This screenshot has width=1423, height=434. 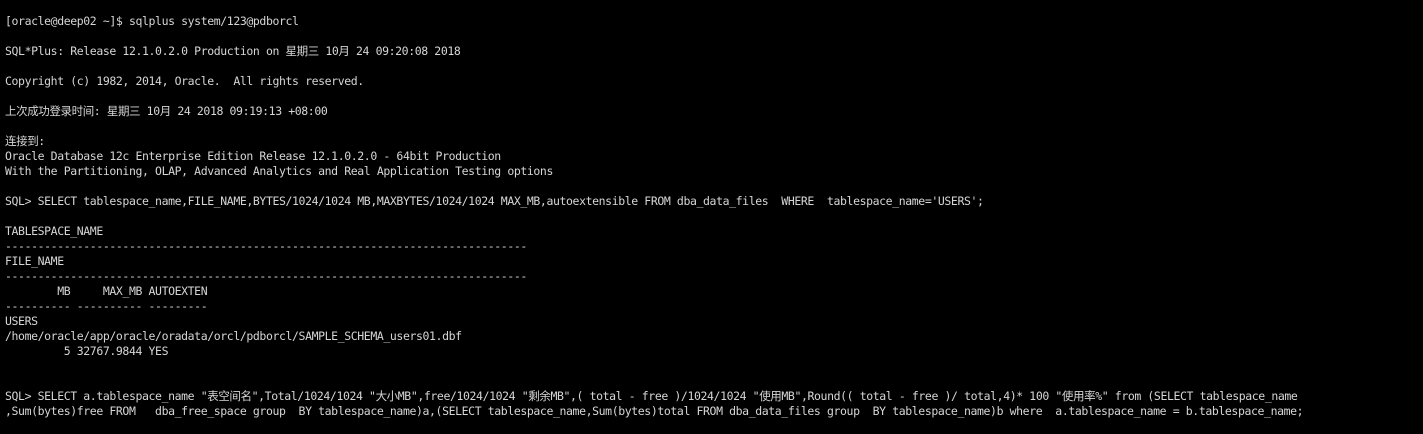 I want to click on result-row: USERS, so click(x=21, y=321).